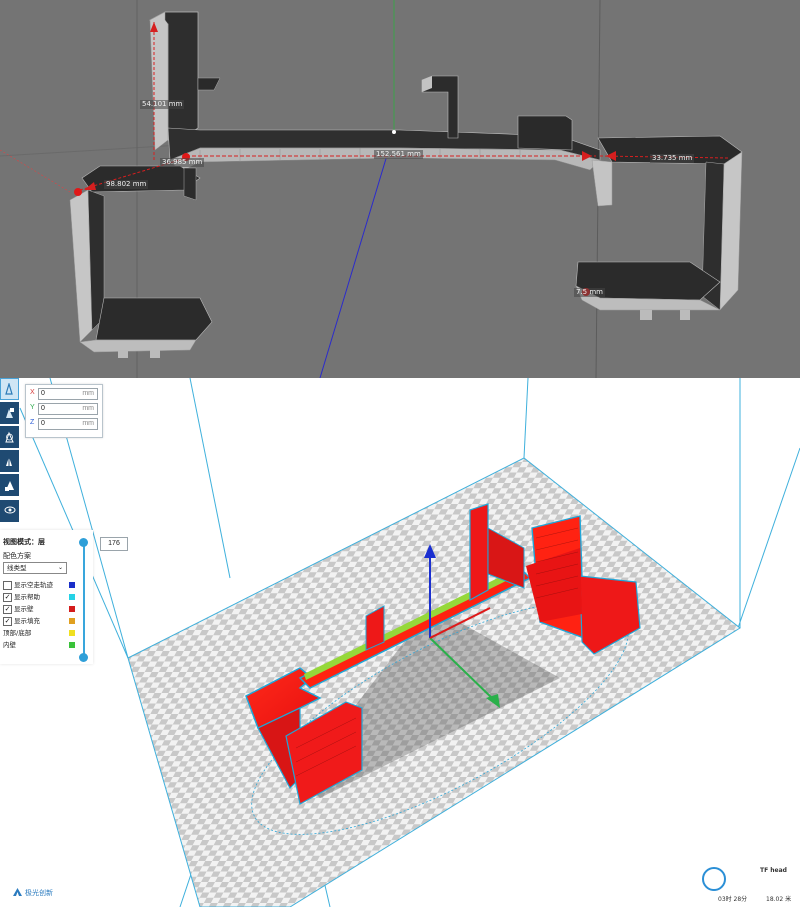  I want to click on checkbox, so click(7, 585).